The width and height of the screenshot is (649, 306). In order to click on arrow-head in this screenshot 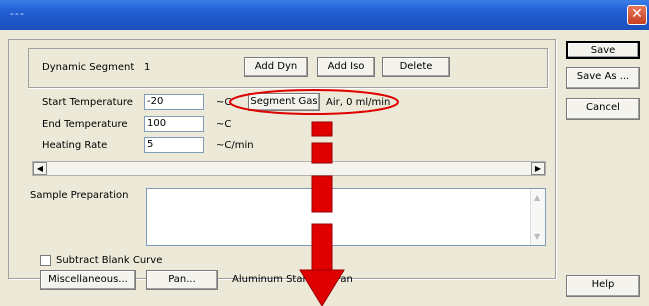, I will do `click(322, 287)`.